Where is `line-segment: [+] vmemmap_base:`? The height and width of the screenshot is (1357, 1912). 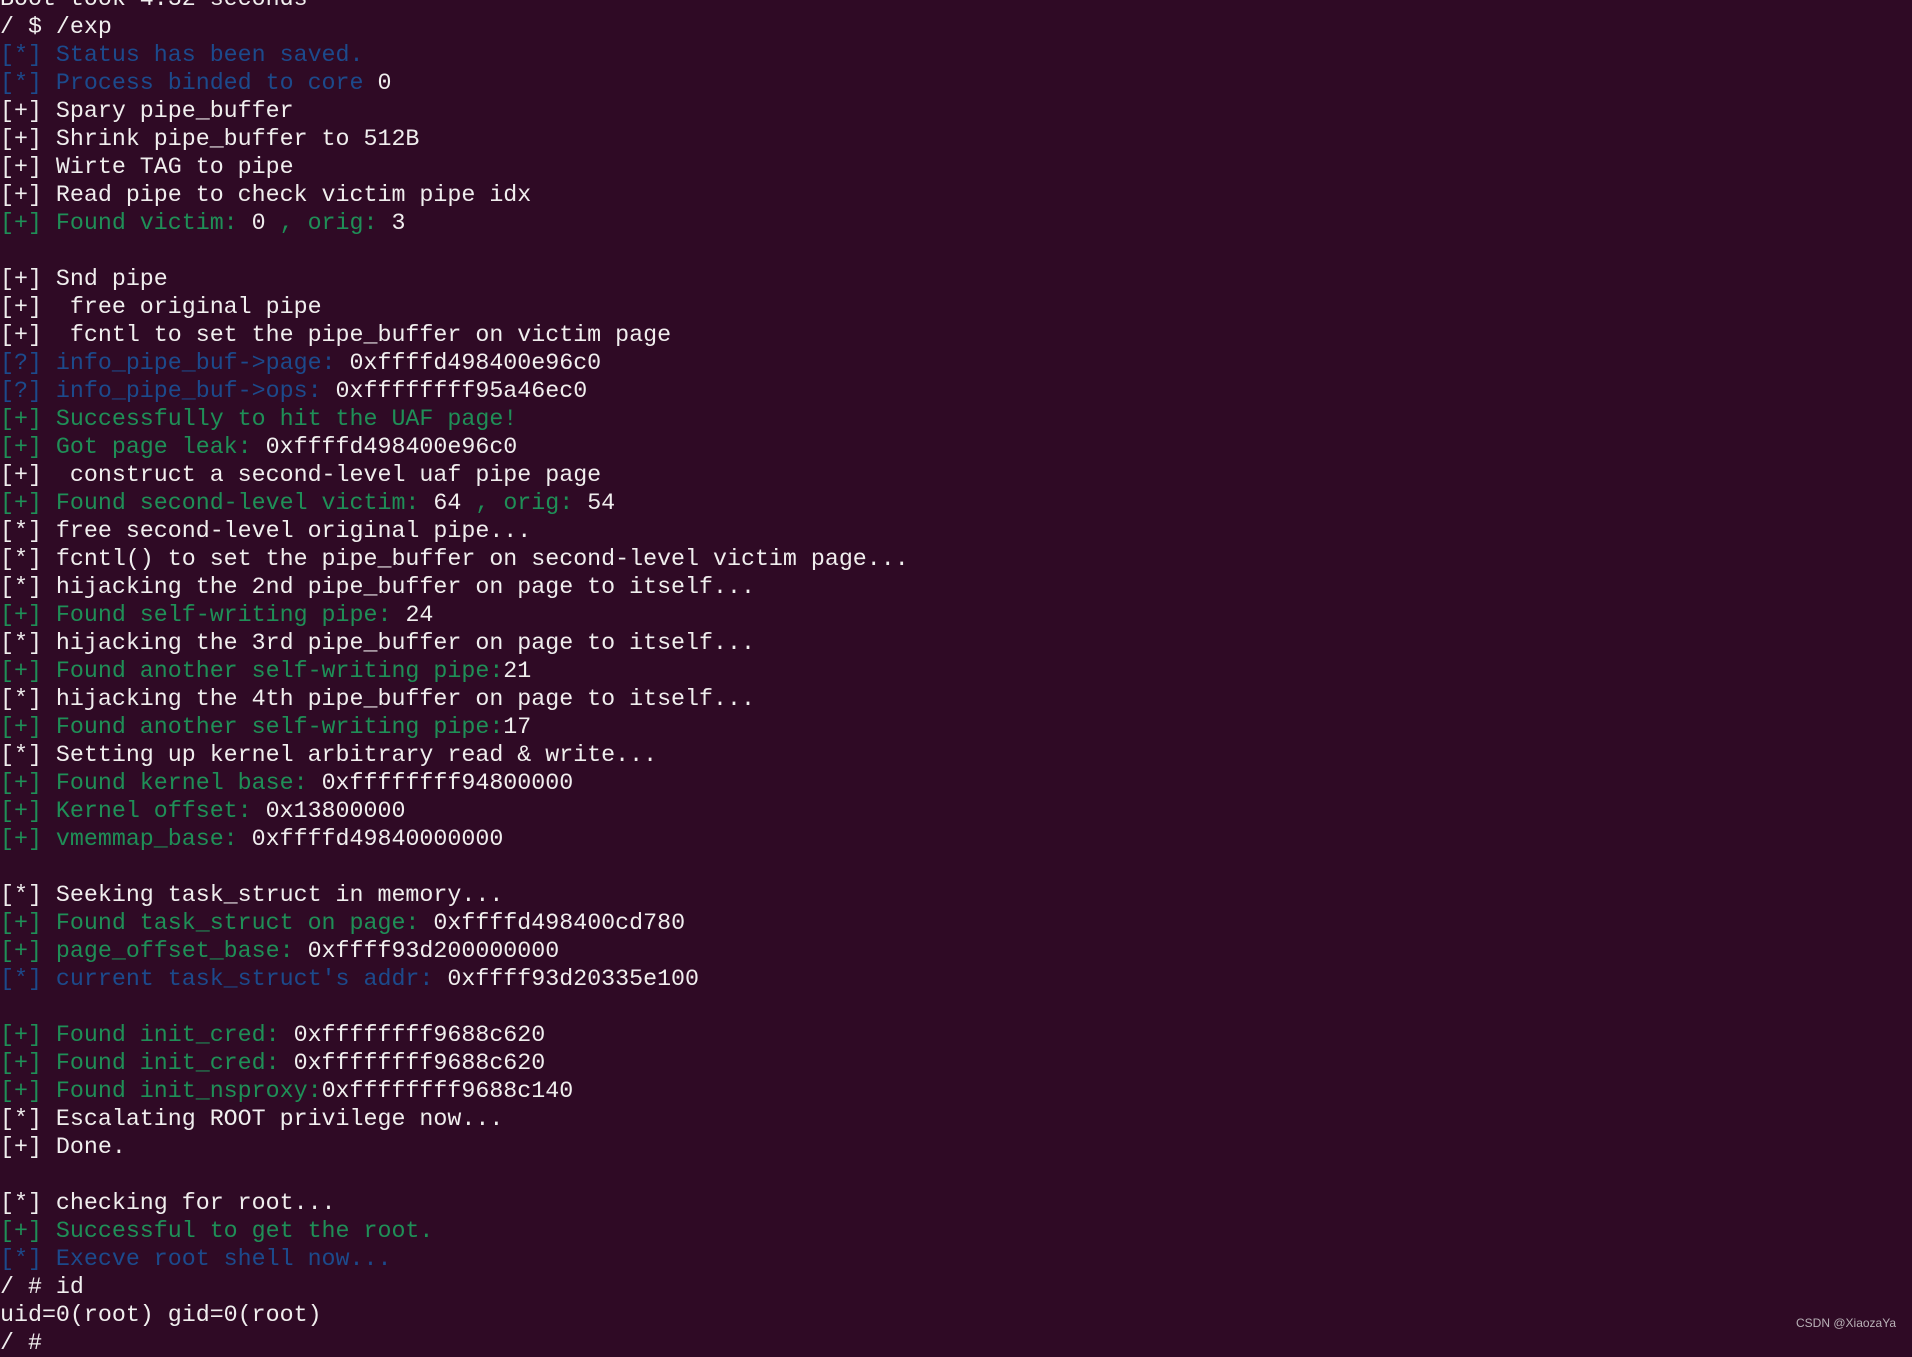
line-segment: [+] vmemmap_base: is located at coordinates (126, 839).